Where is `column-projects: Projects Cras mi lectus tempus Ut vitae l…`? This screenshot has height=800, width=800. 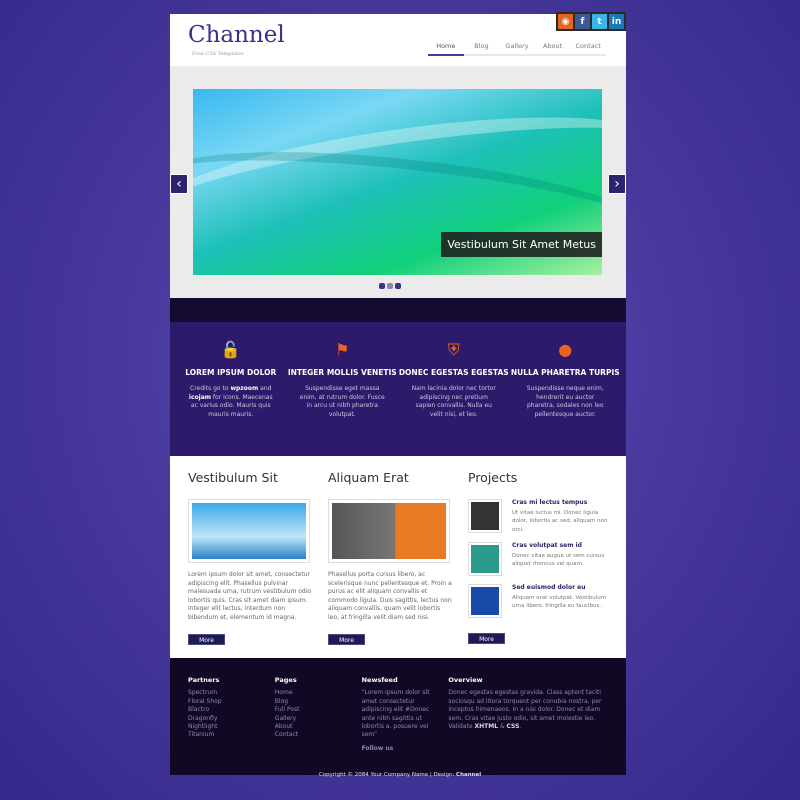
column-projects: Projects Cras mi lectus tempus Ut vitae l… is located at coordinates (538, 564).